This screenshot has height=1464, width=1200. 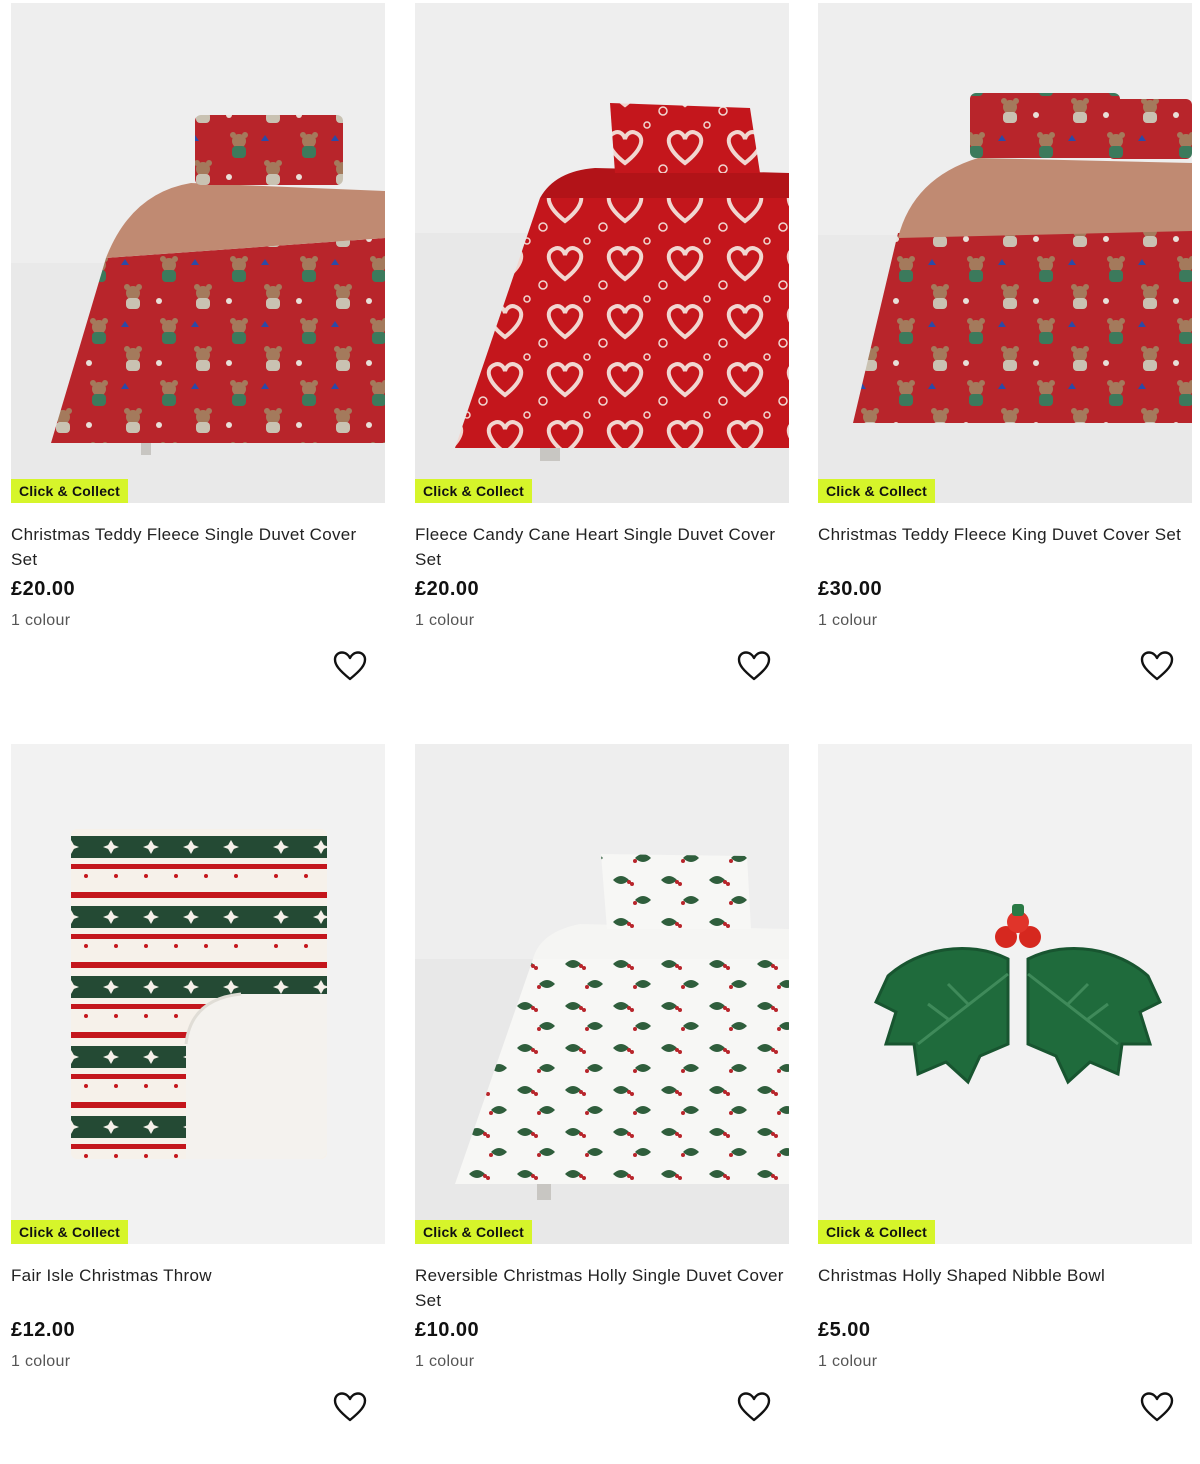 I want to click on product-price: £12.00, so click(x=43, y=1330).